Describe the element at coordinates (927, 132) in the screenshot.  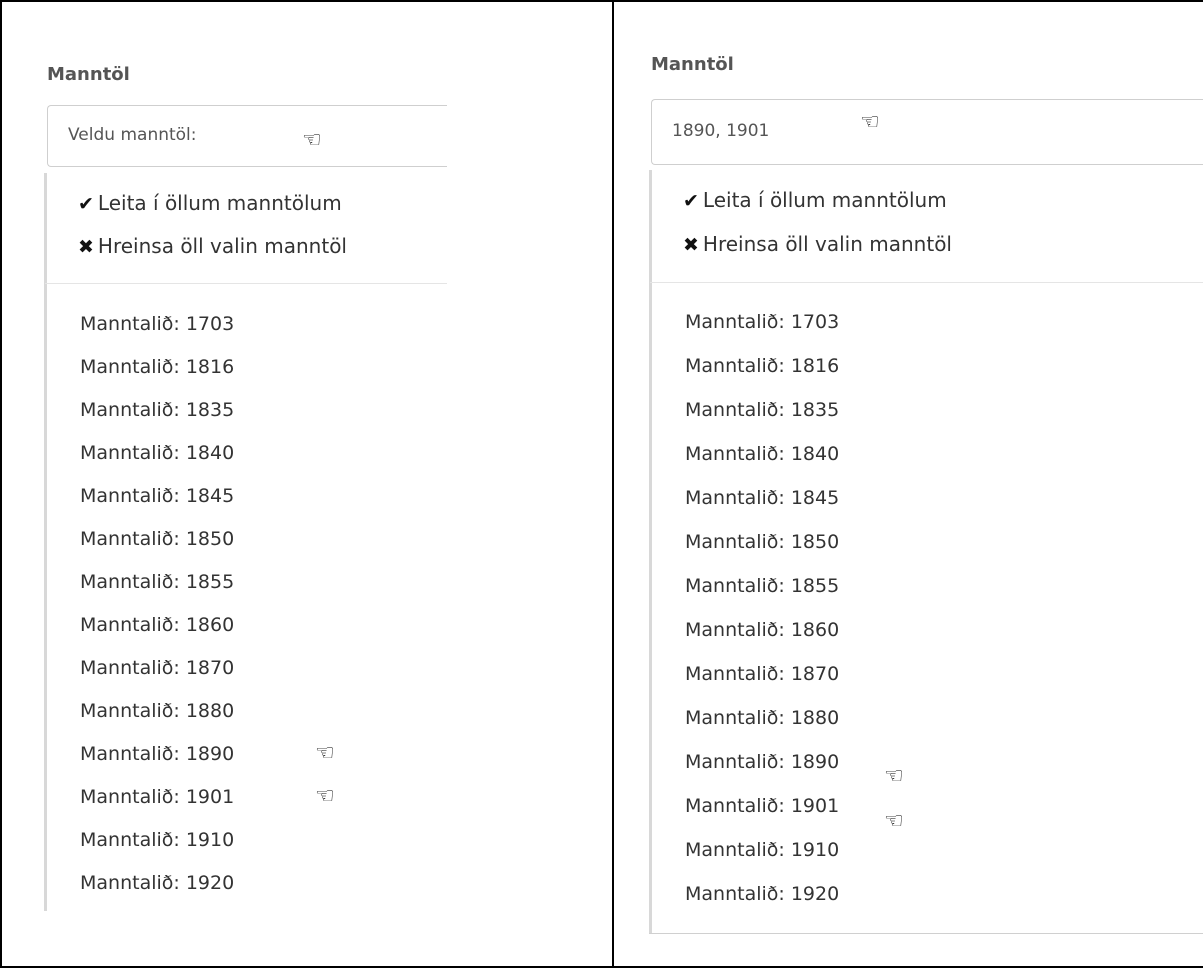
I see `census-select: 1890, 1901` at that location.